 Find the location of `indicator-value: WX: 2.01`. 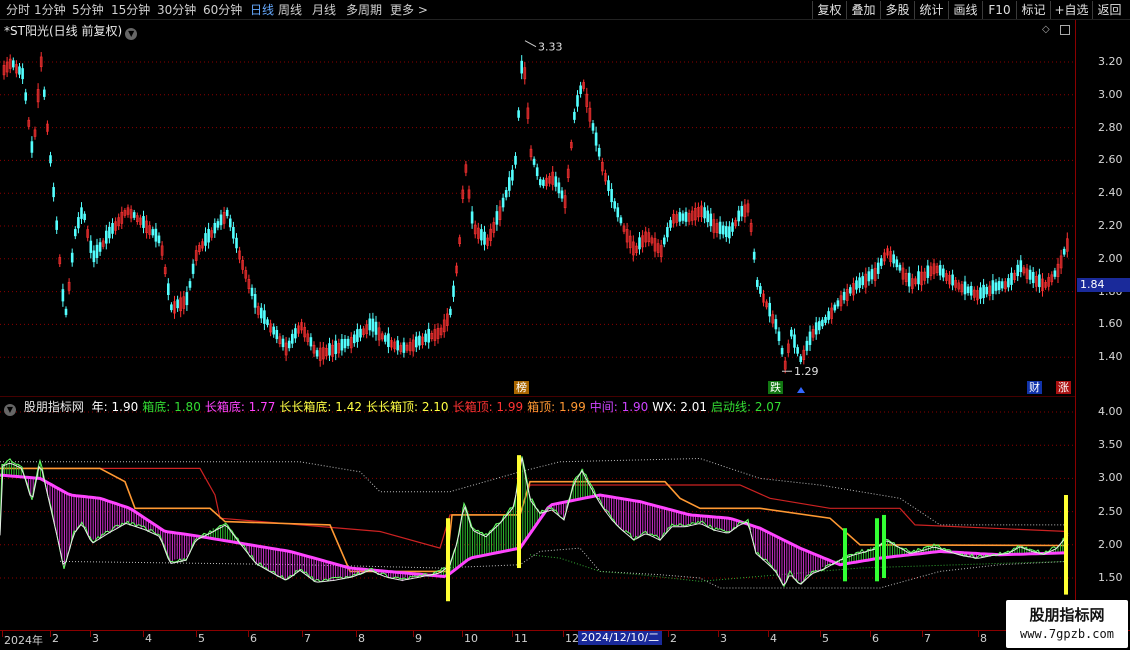

indicator-value: WX: 2.01 is located at coordinates (679, 407).